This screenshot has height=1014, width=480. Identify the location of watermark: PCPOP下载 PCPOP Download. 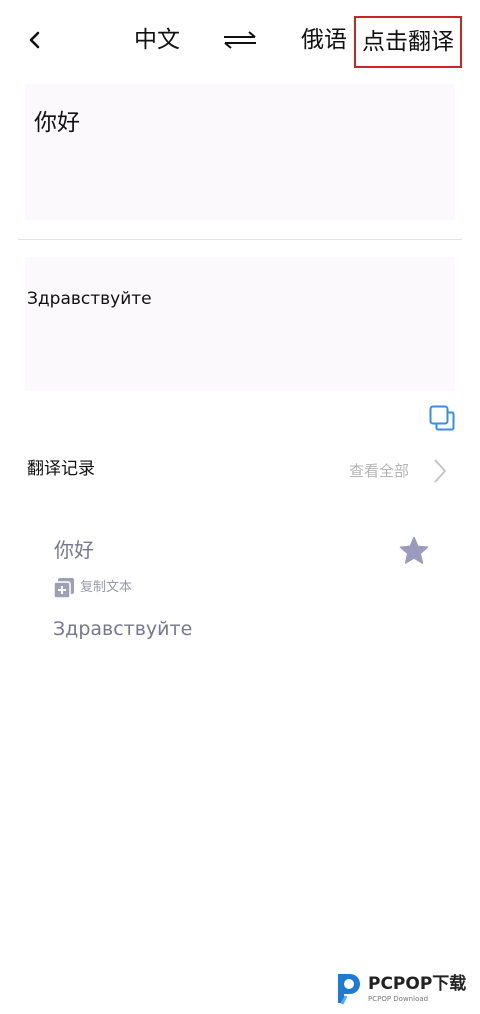
(405, 989).